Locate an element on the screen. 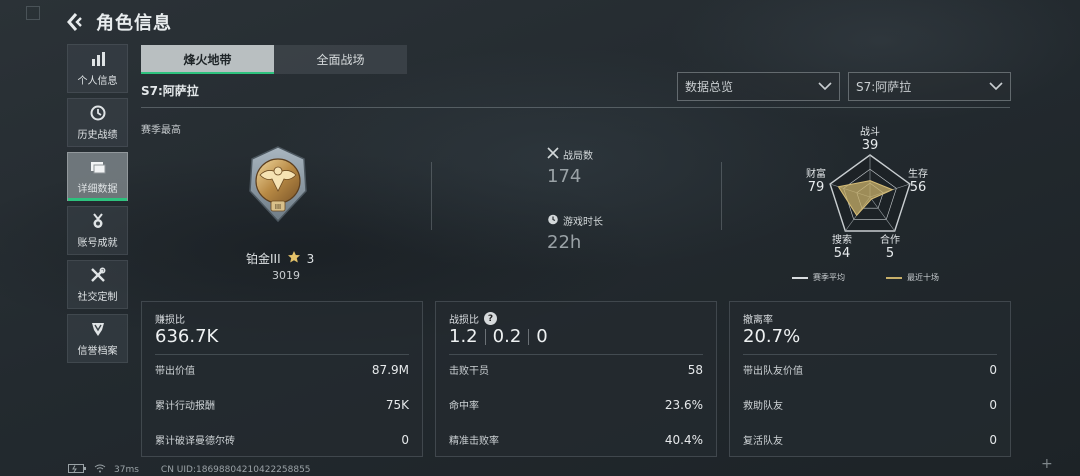 The image size is (1080, 476). matches-label: 战局数 is located at coordinates (578, 156).